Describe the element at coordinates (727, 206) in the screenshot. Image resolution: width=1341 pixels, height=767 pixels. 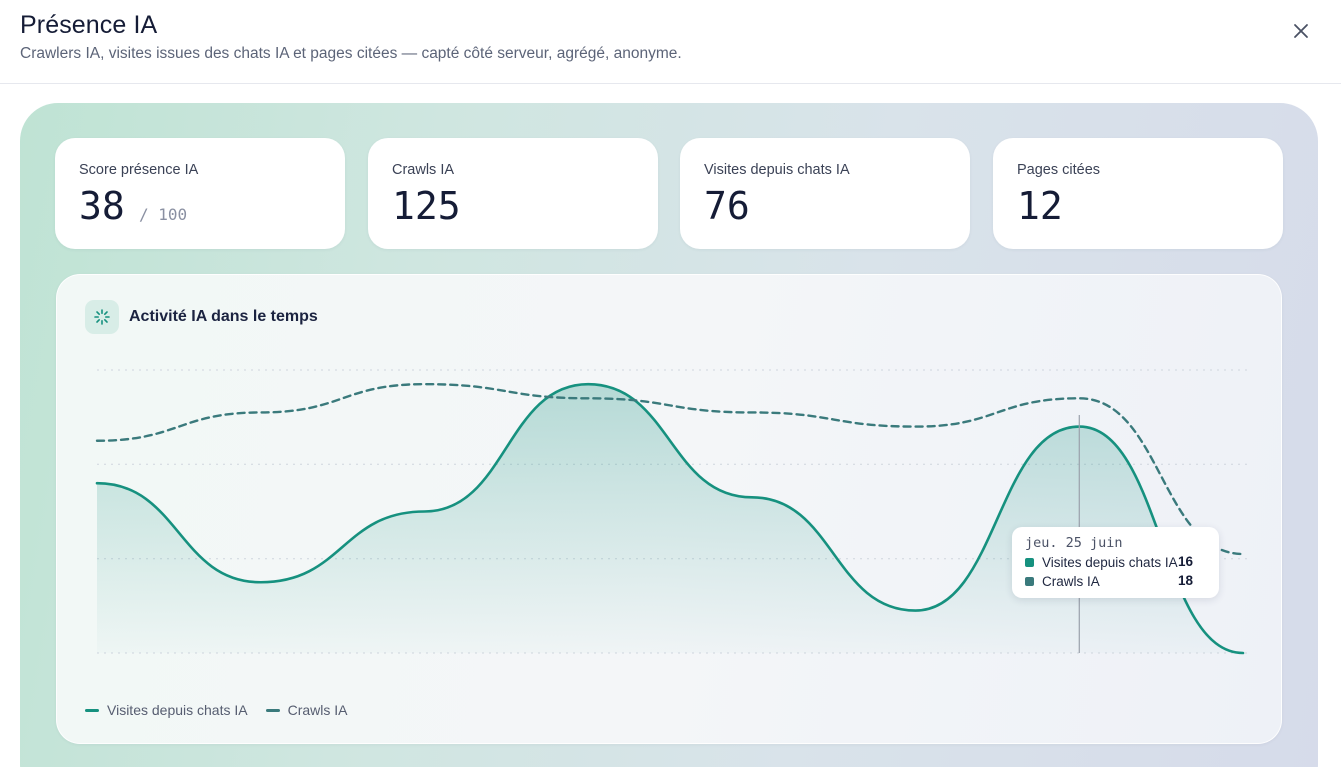
I see `kpi-value: 76` at that location.